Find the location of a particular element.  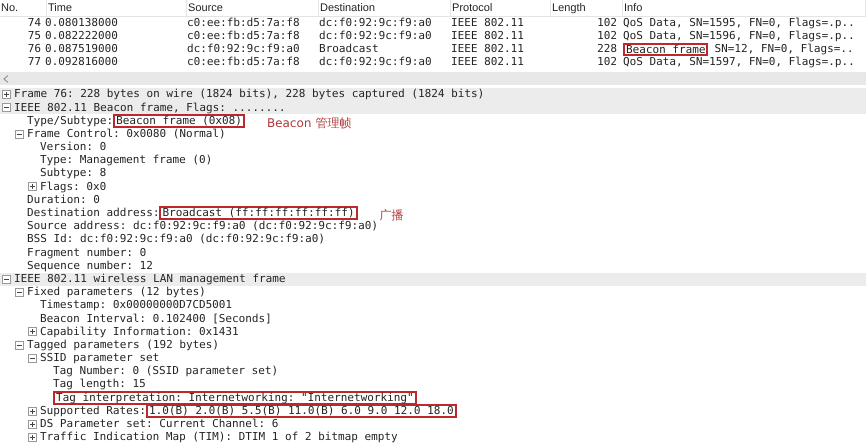

column-header: Protocol is located at coordinates (501, 8).